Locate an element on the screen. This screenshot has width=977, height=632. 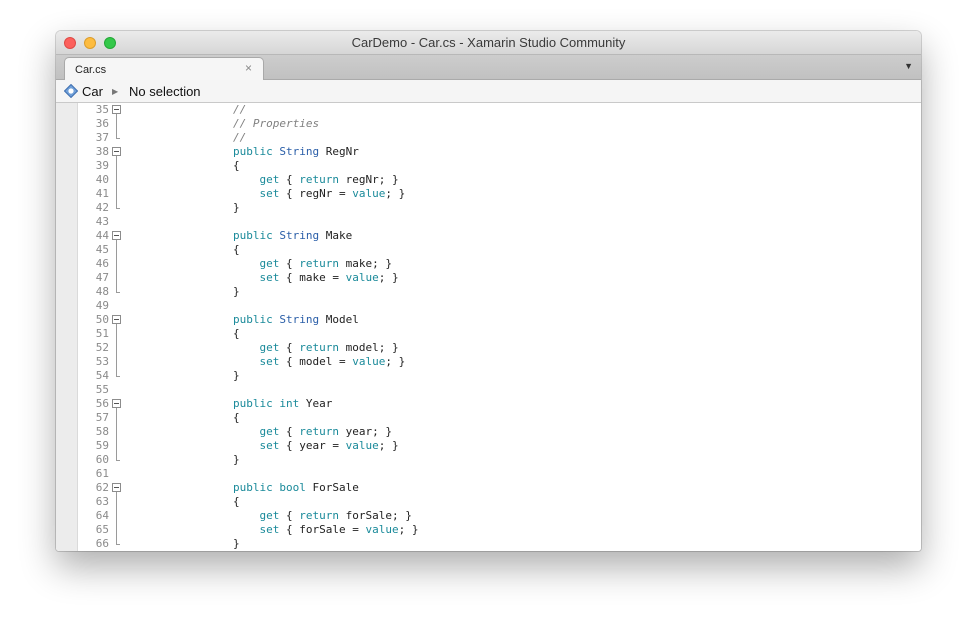
code-line: 43 is located at coordinates (499, 222).